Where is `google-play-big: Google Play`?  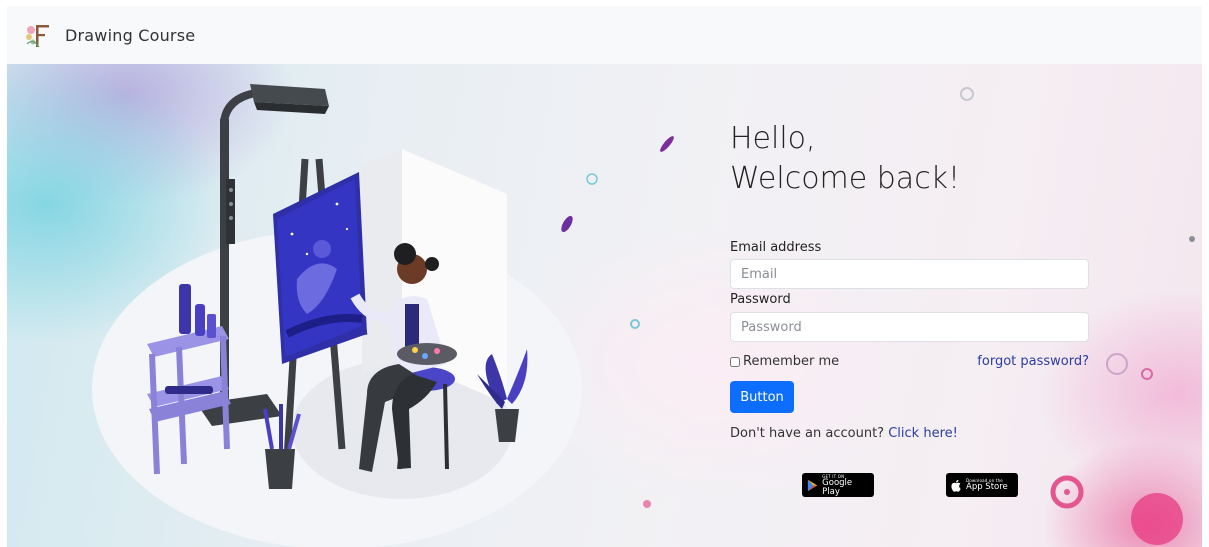 google-play-big: Google Play is located at coordinates (837, 487).